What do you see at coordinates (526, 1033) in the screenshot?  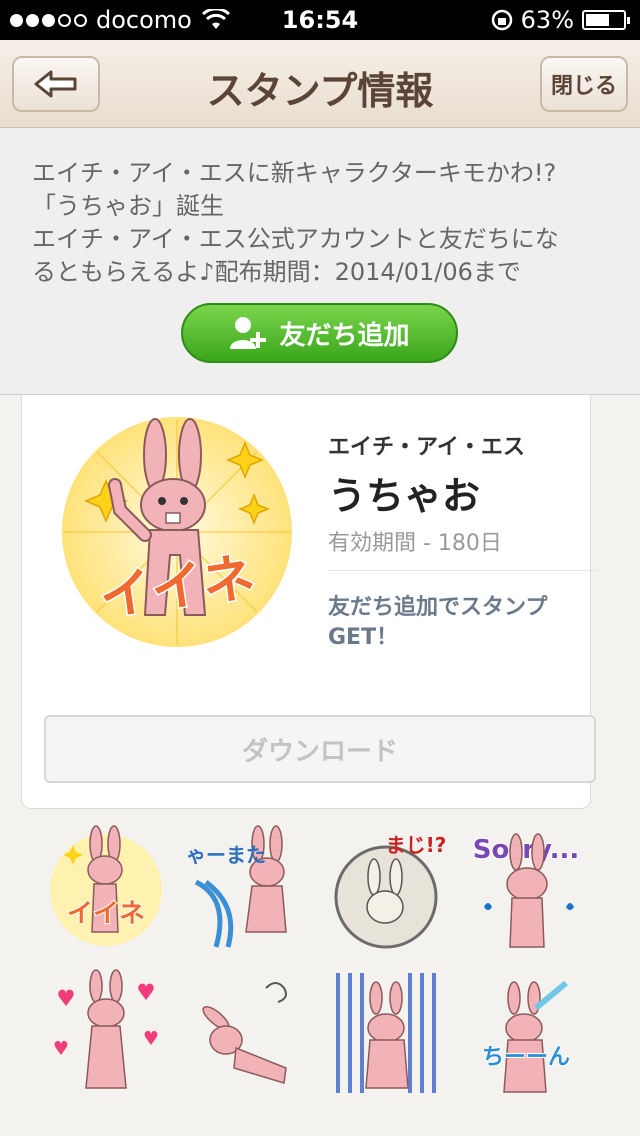 I see `sticker-preview: ちーーん` at bounding box center [526, 1033].